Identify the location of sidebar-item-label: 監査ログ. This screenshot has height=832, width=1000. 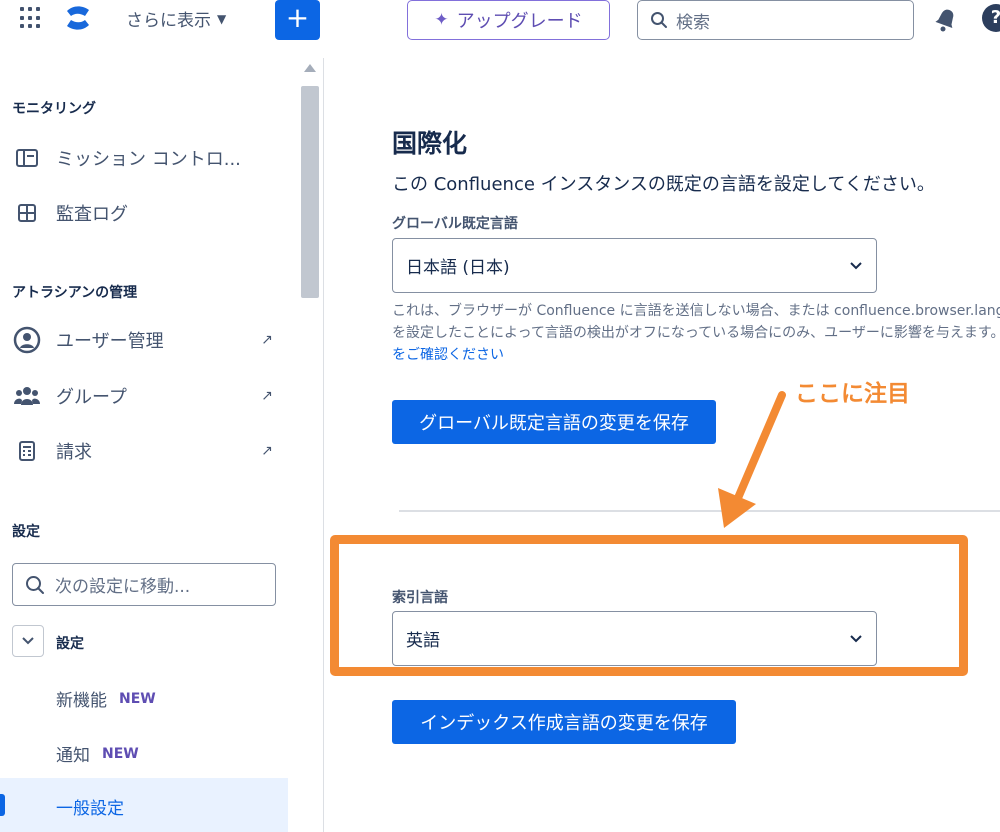
(92, 214).